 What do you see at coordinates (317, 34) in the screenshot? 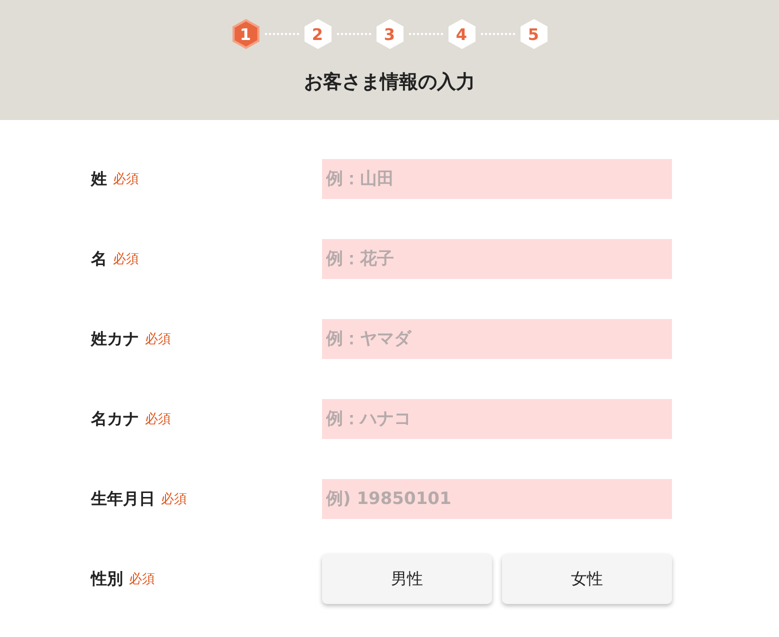
I see `step-indicator: 2` at bounding box center [317, 34].